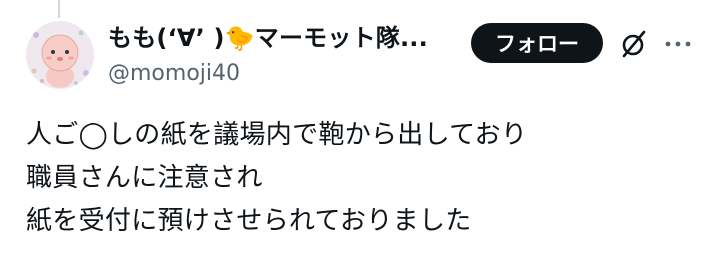  I want to click on tweet-line: 職員さんに注意され, so click(144, 178).